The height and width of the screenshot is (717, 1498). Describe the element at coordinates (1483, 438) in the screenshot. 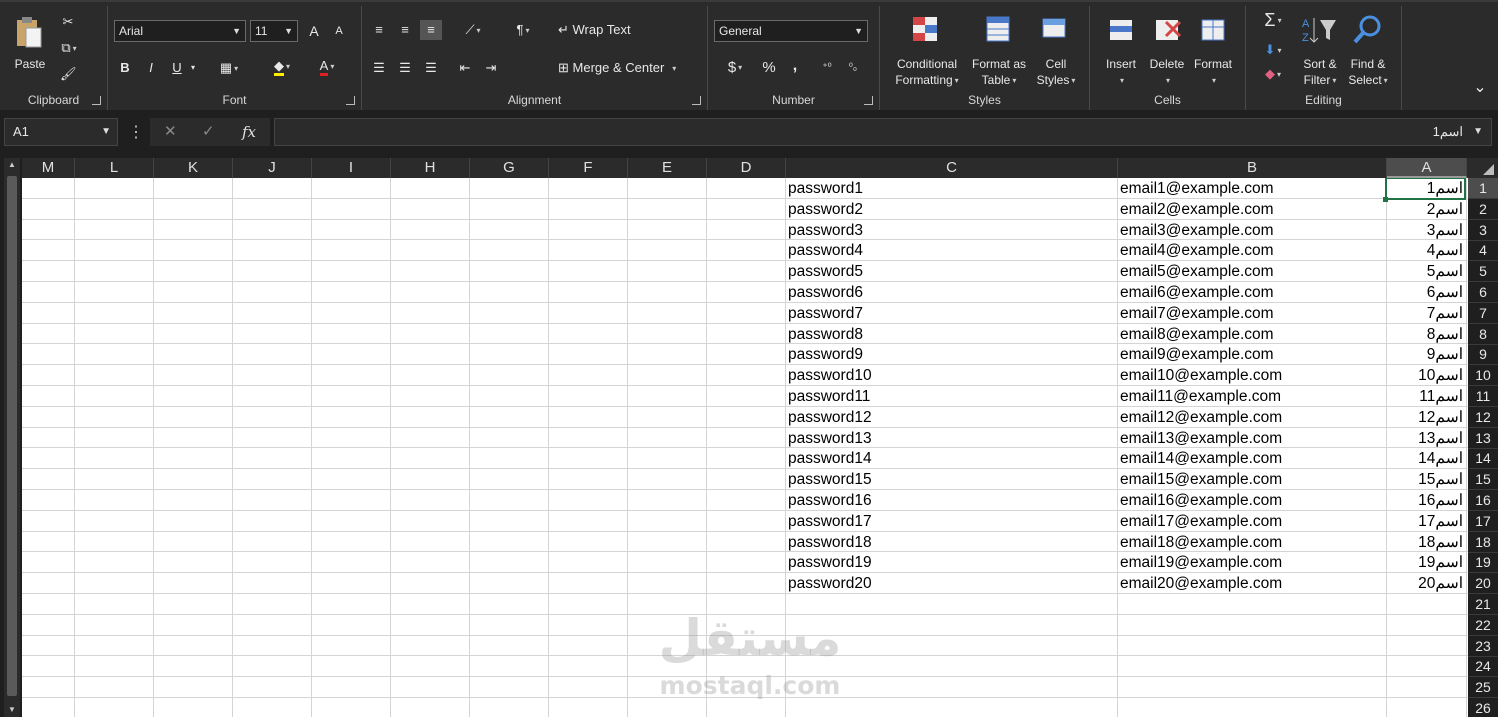

I see `row-header-13: 13` at that location.